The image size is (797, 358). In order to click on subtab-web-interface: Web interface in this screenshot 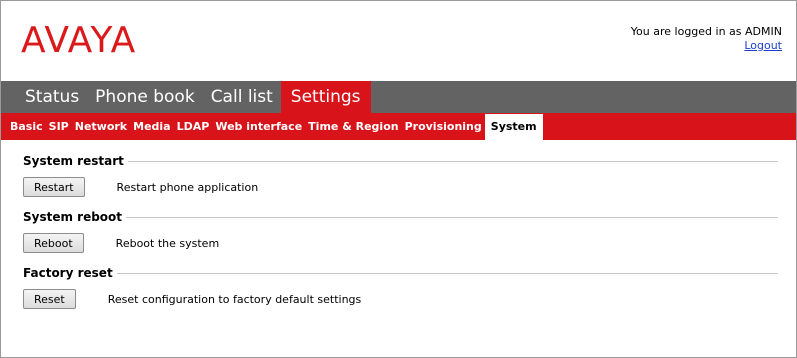, I will do `click(258, 126)`.